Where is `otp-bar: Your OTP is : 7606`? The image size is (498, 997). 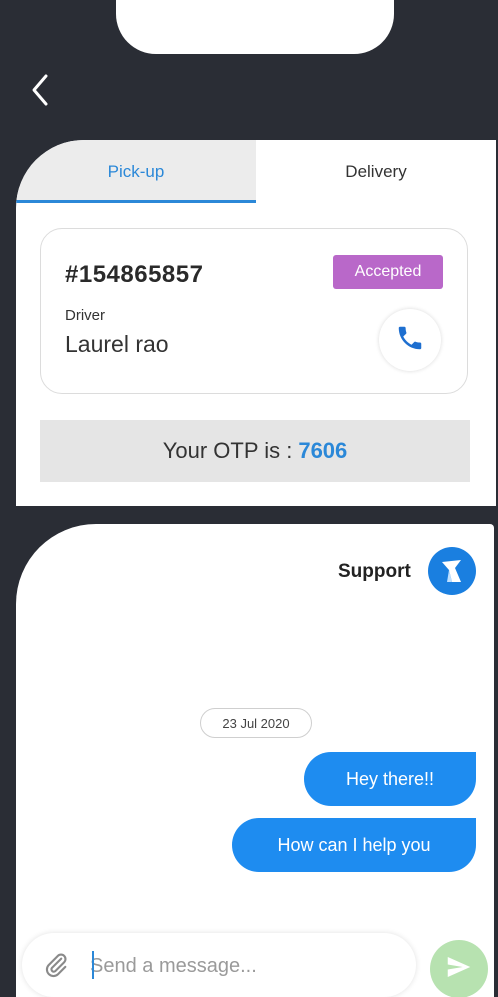
otp-bar: Your OTP is : 7606 is located at coordinates (255, 451).